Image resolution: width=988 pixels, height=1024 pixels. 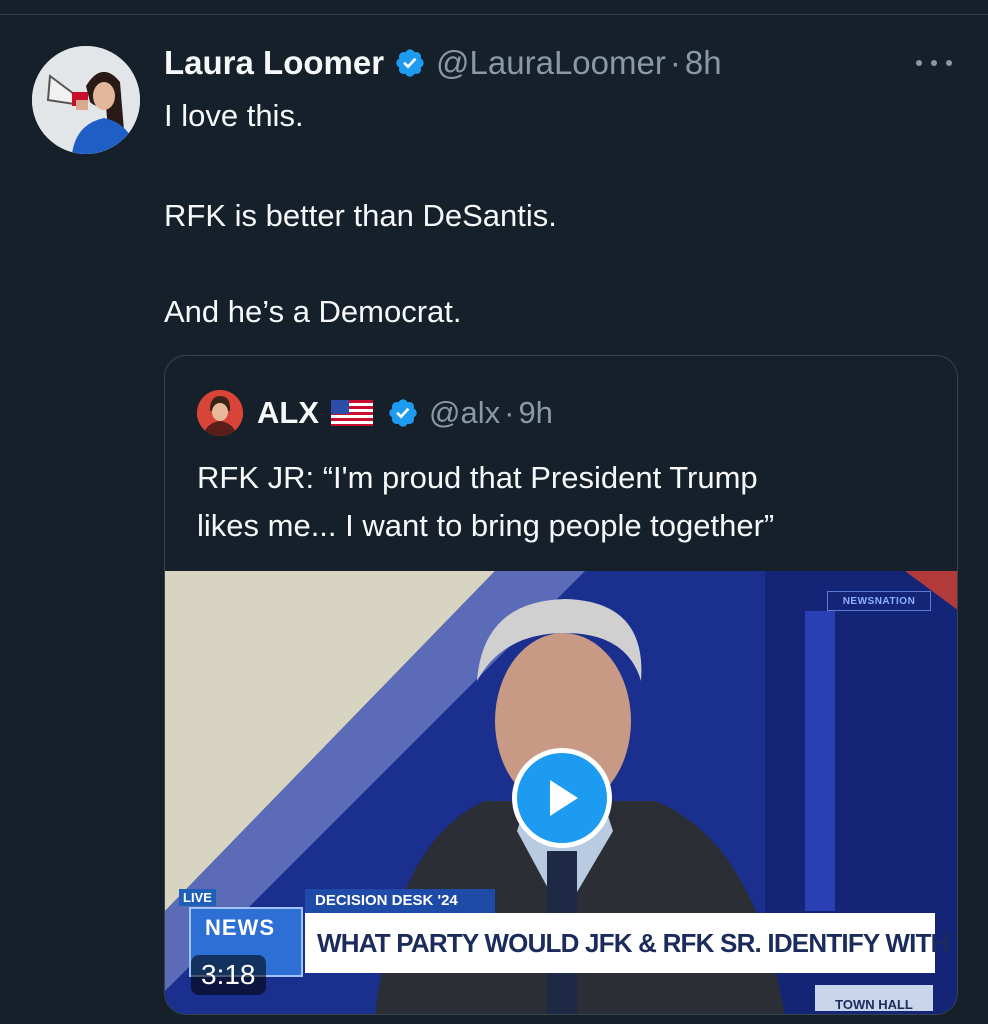 I want to click on more-dots-icon, so click(x=934, y=63).